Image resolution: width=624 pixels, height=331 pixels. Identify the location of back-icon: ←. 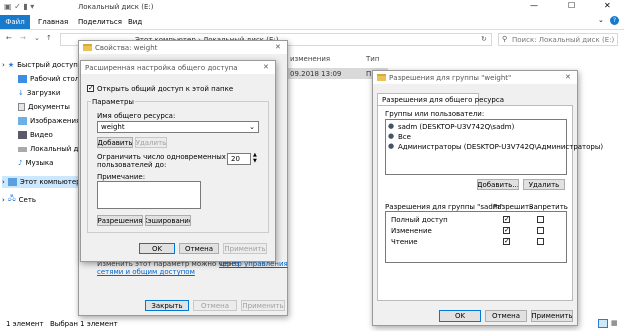
(9, 38).